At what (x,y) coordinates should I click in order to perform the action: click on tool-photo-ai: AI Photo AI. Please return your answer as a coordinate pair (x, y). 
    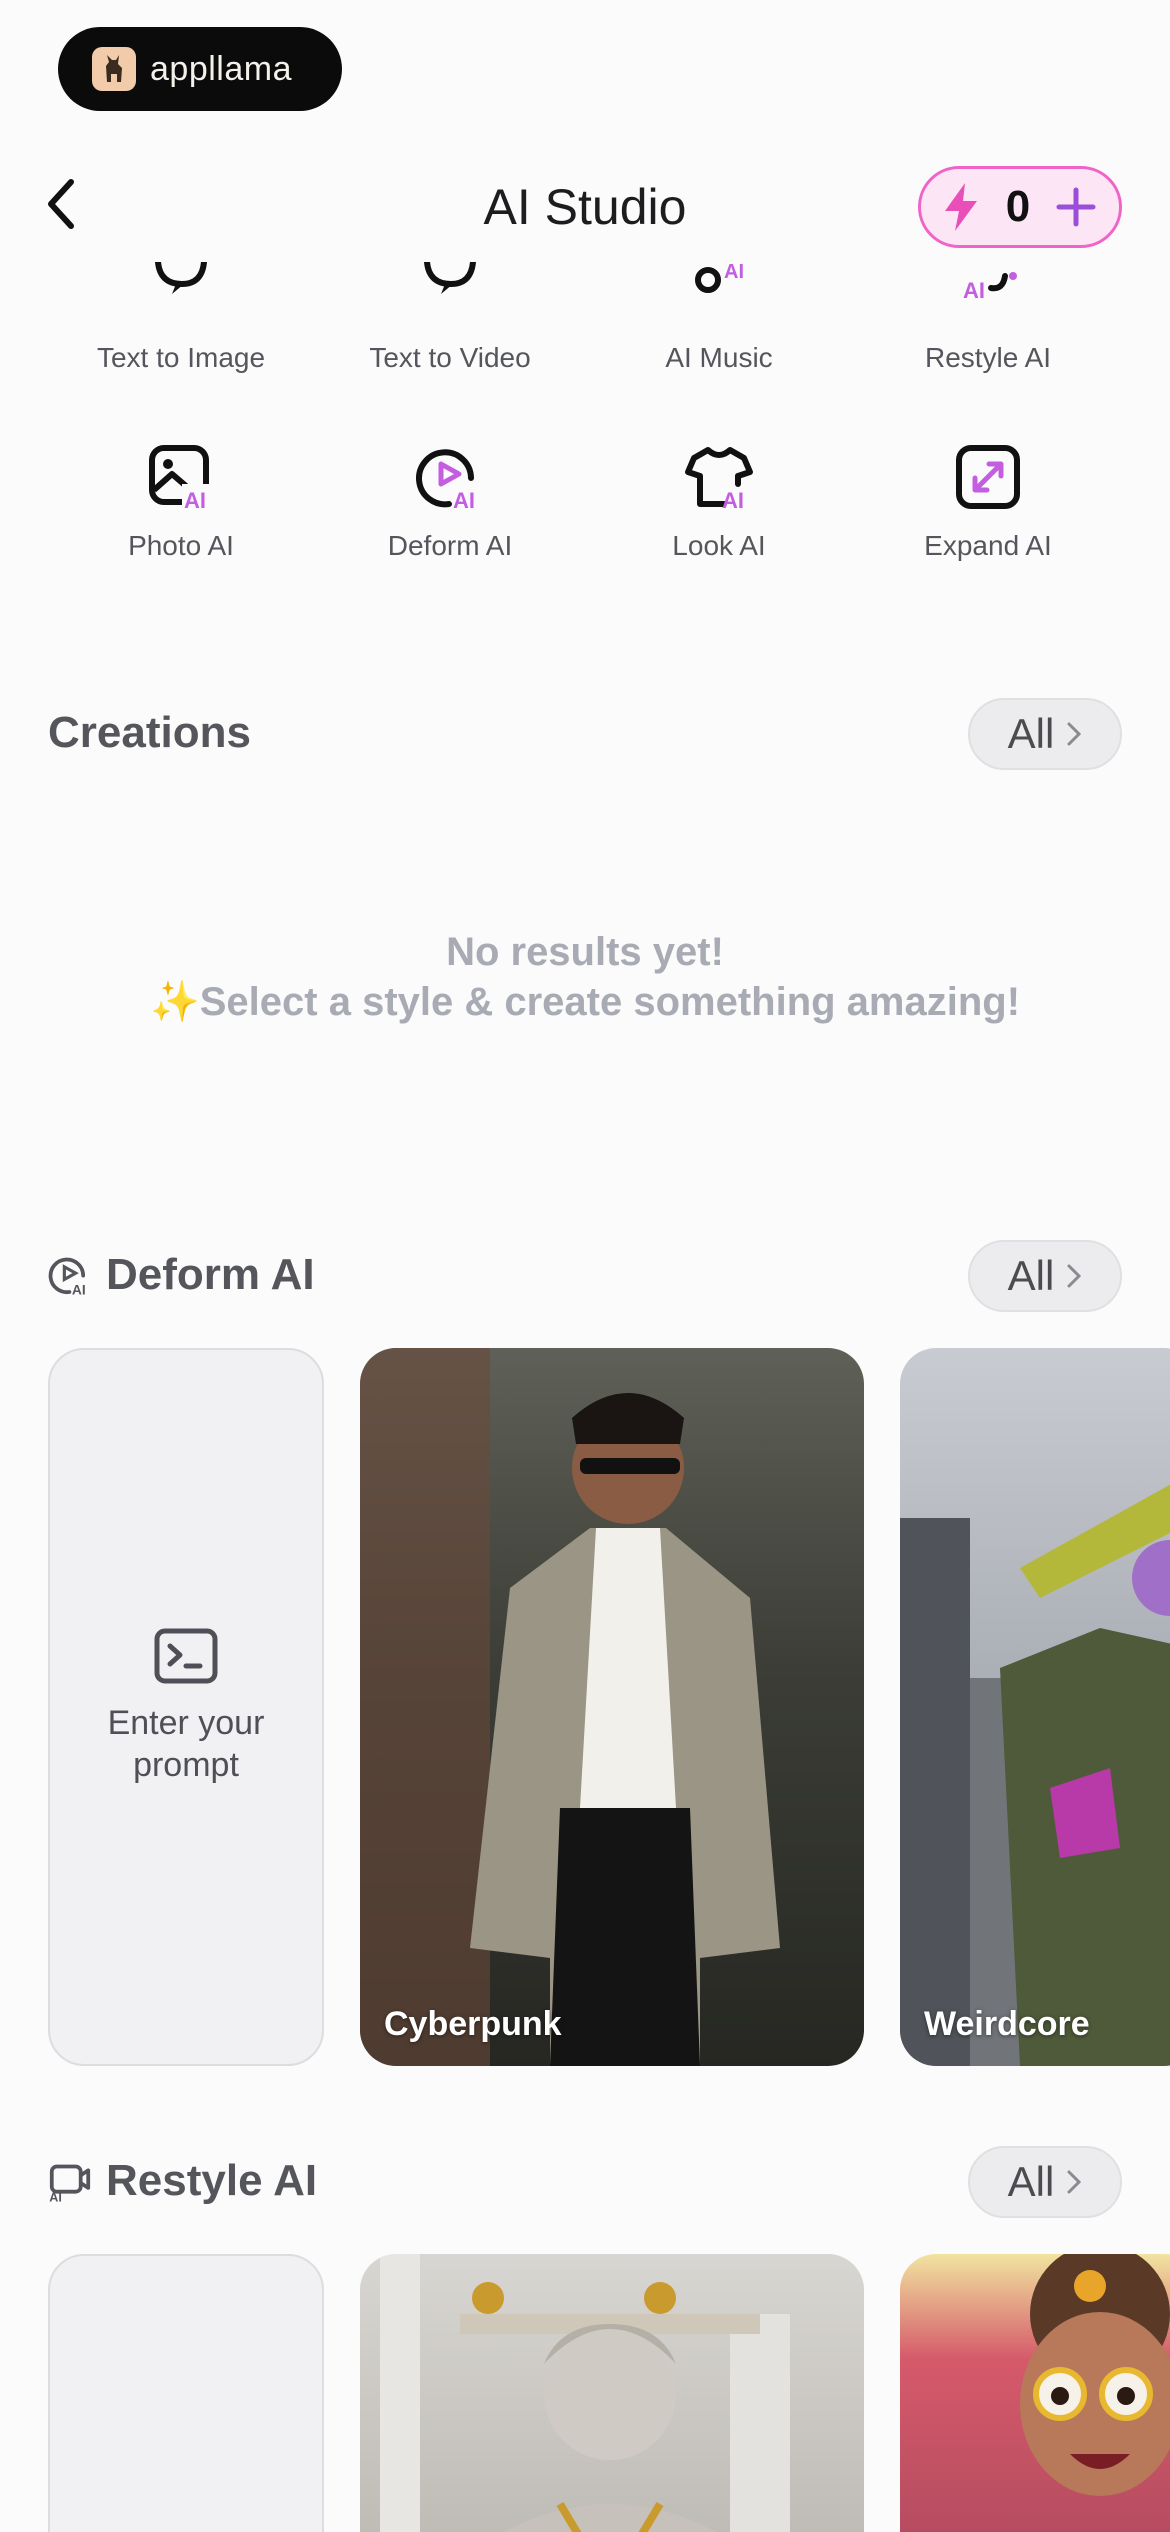
    Looking at the image, I should click on (181, 502).